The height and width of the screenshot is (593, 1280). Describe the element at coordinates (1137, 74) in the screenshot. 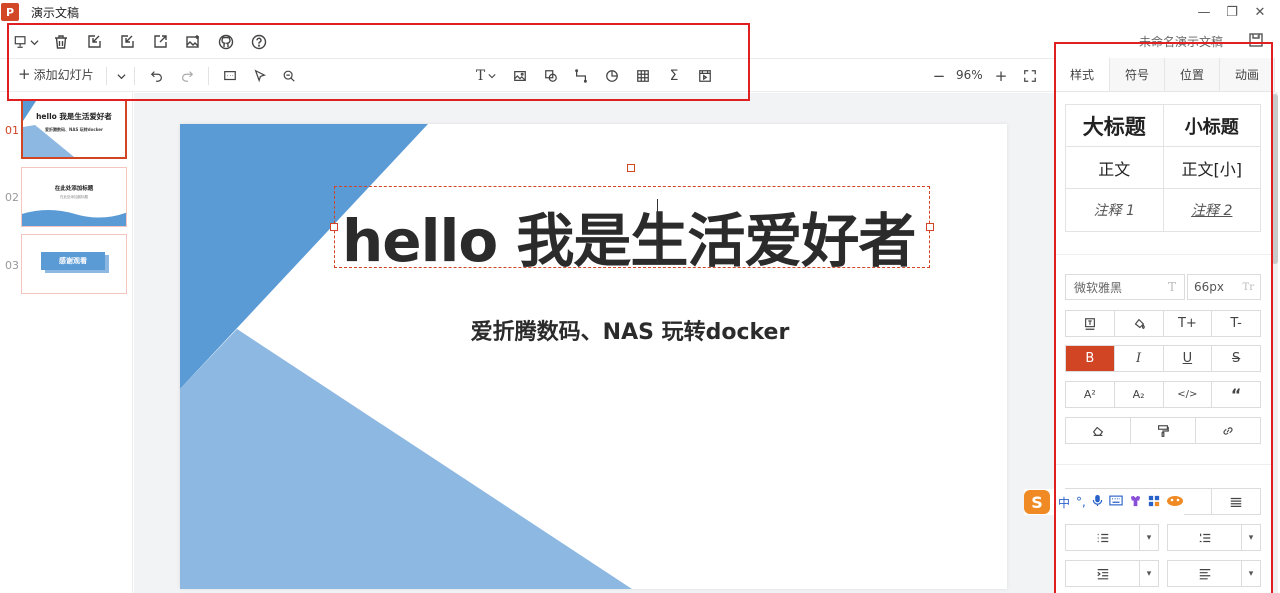

I see `tab-symbol: 符号` at that location.